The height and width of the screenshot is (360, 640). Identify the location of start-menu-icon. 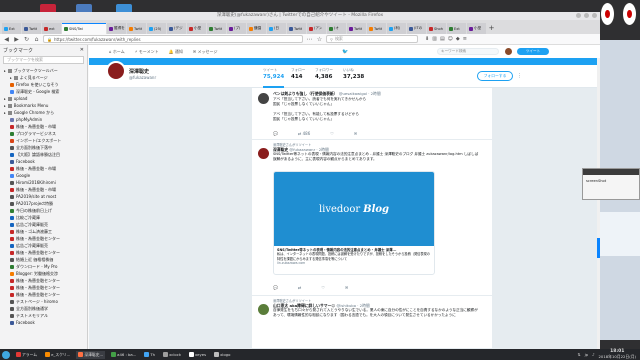
(6, 354).